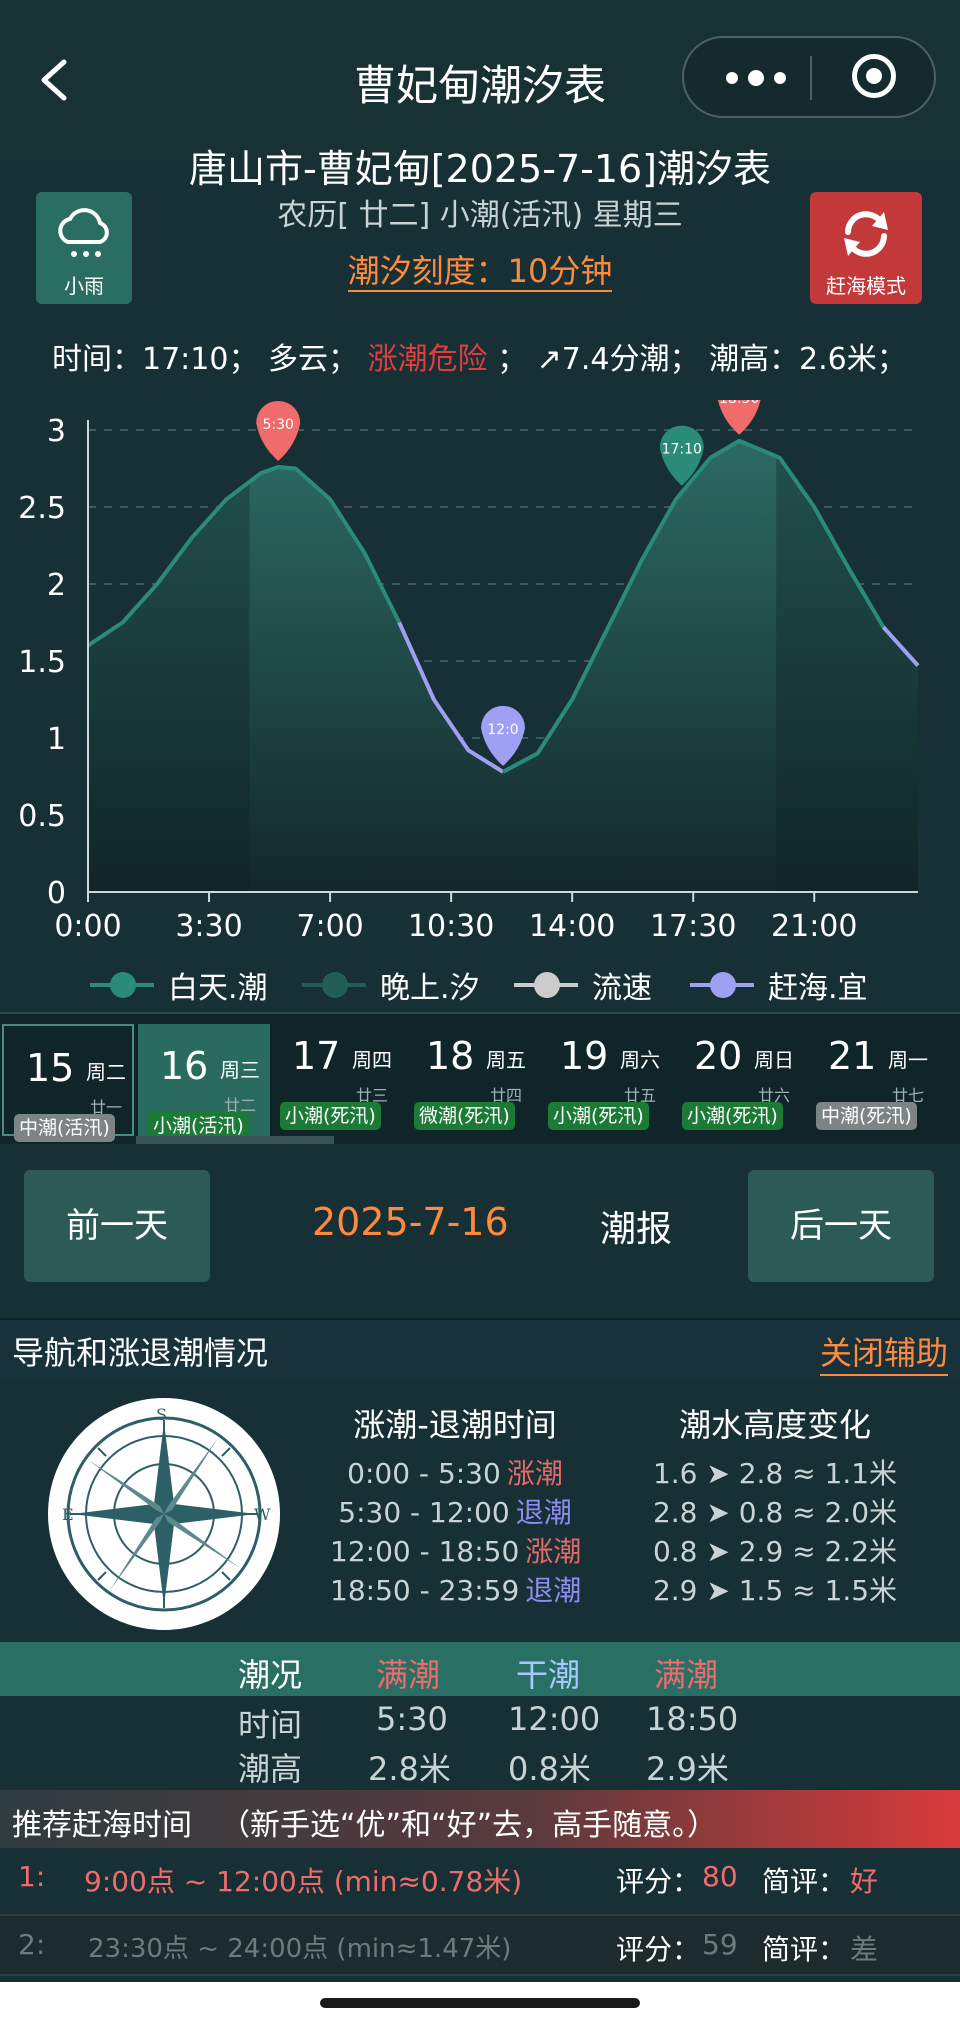  What do you see at coordinates (572, 924) in the screenshot?
I see `x-tick-label: 14:00` at bounding box center [572, 924].